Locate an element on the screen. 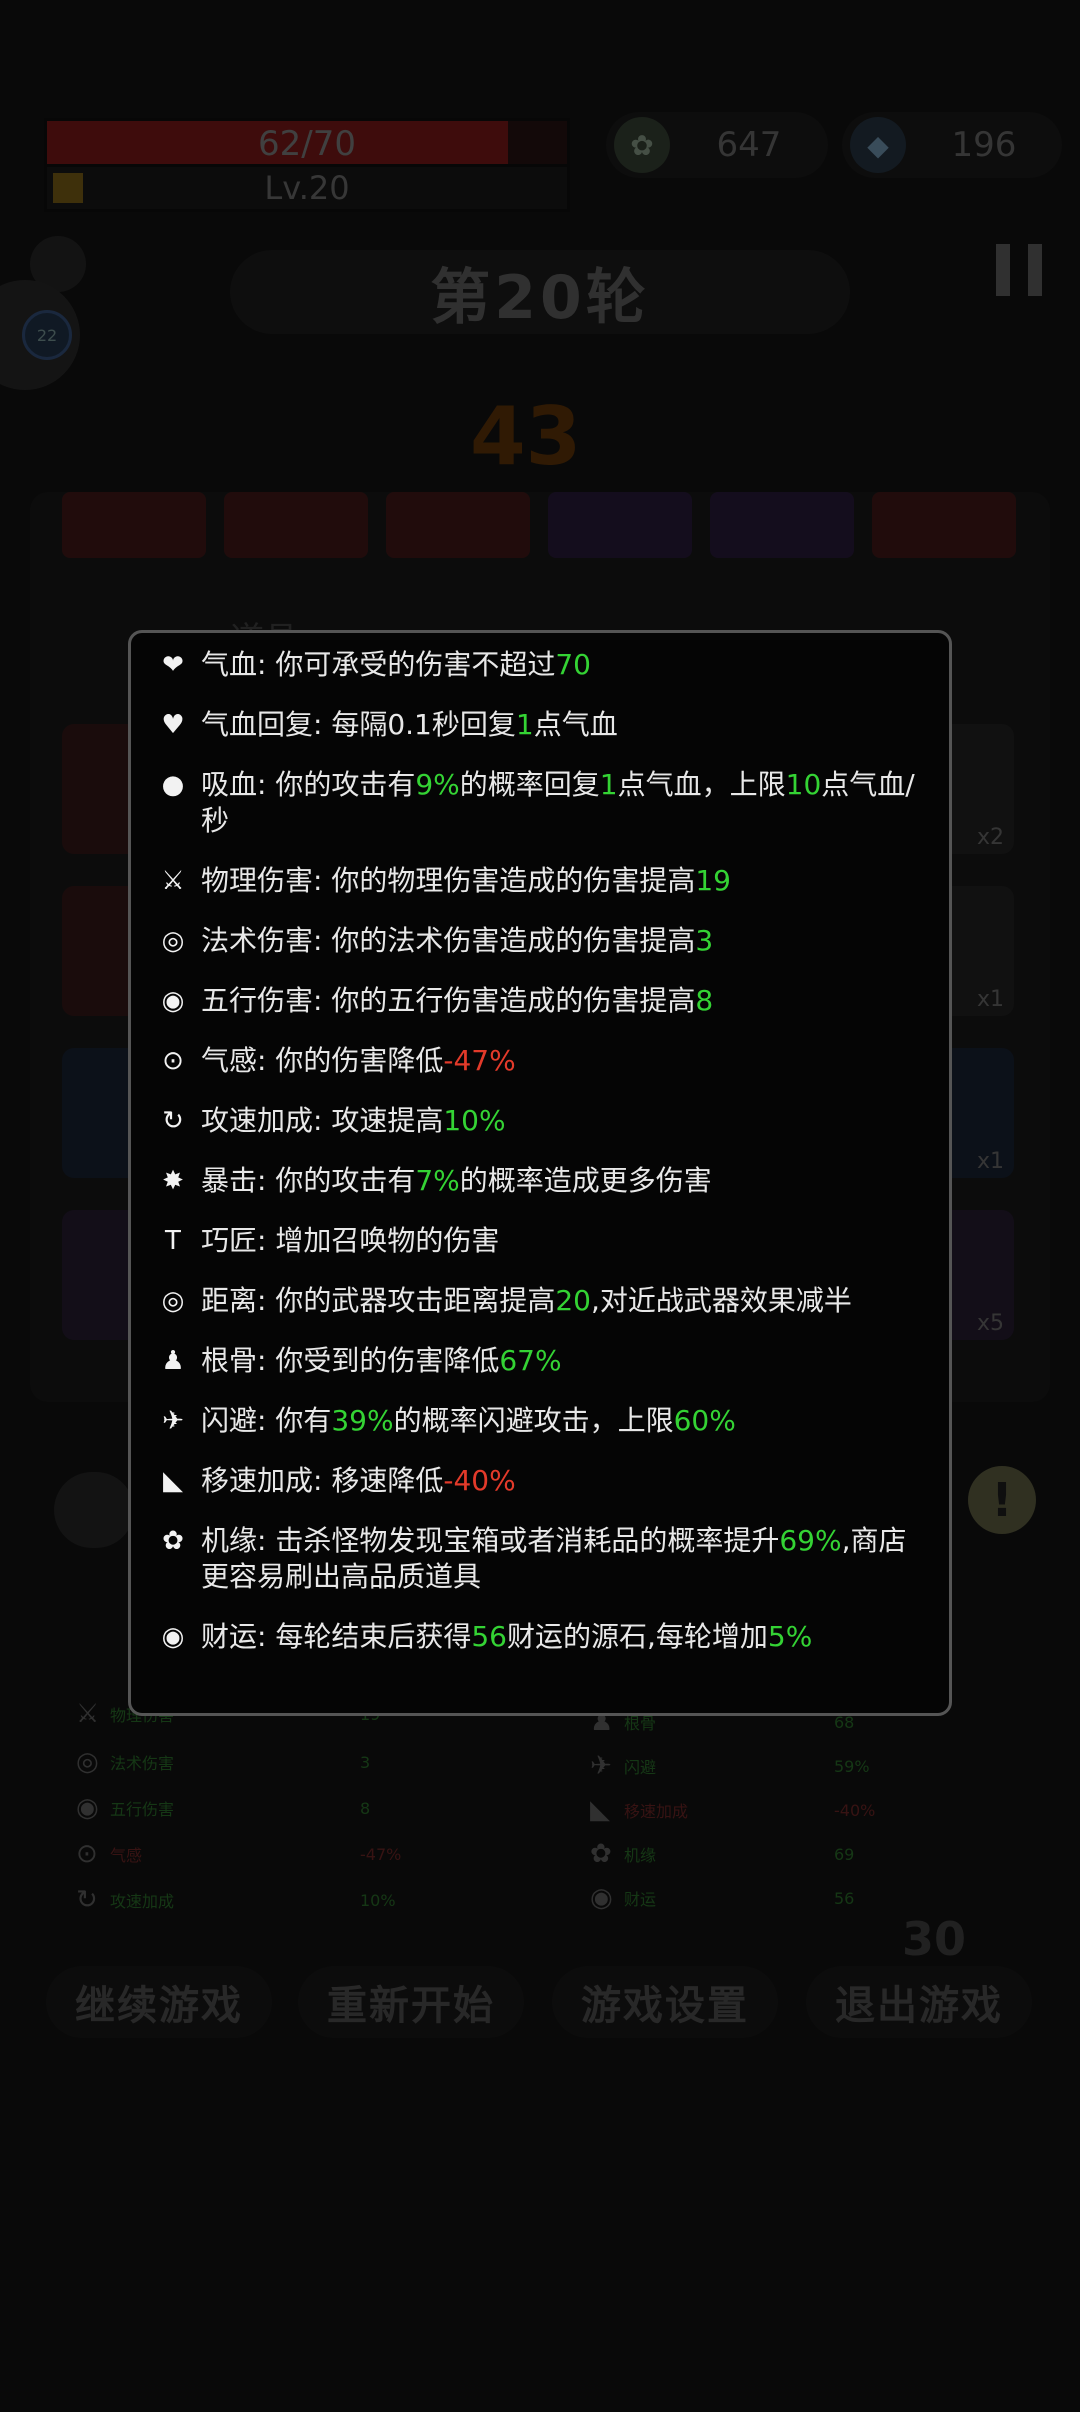  tooltip-text: 根骨: 你受到的伤害降低67% is located at coordinates (560, 1361).